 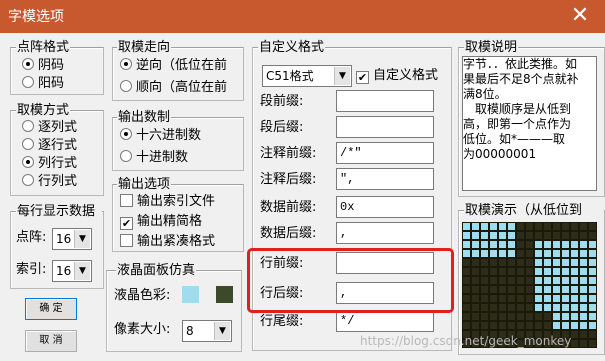 I want to click on radio-row: 逐行式, so click(x=49, y=146).